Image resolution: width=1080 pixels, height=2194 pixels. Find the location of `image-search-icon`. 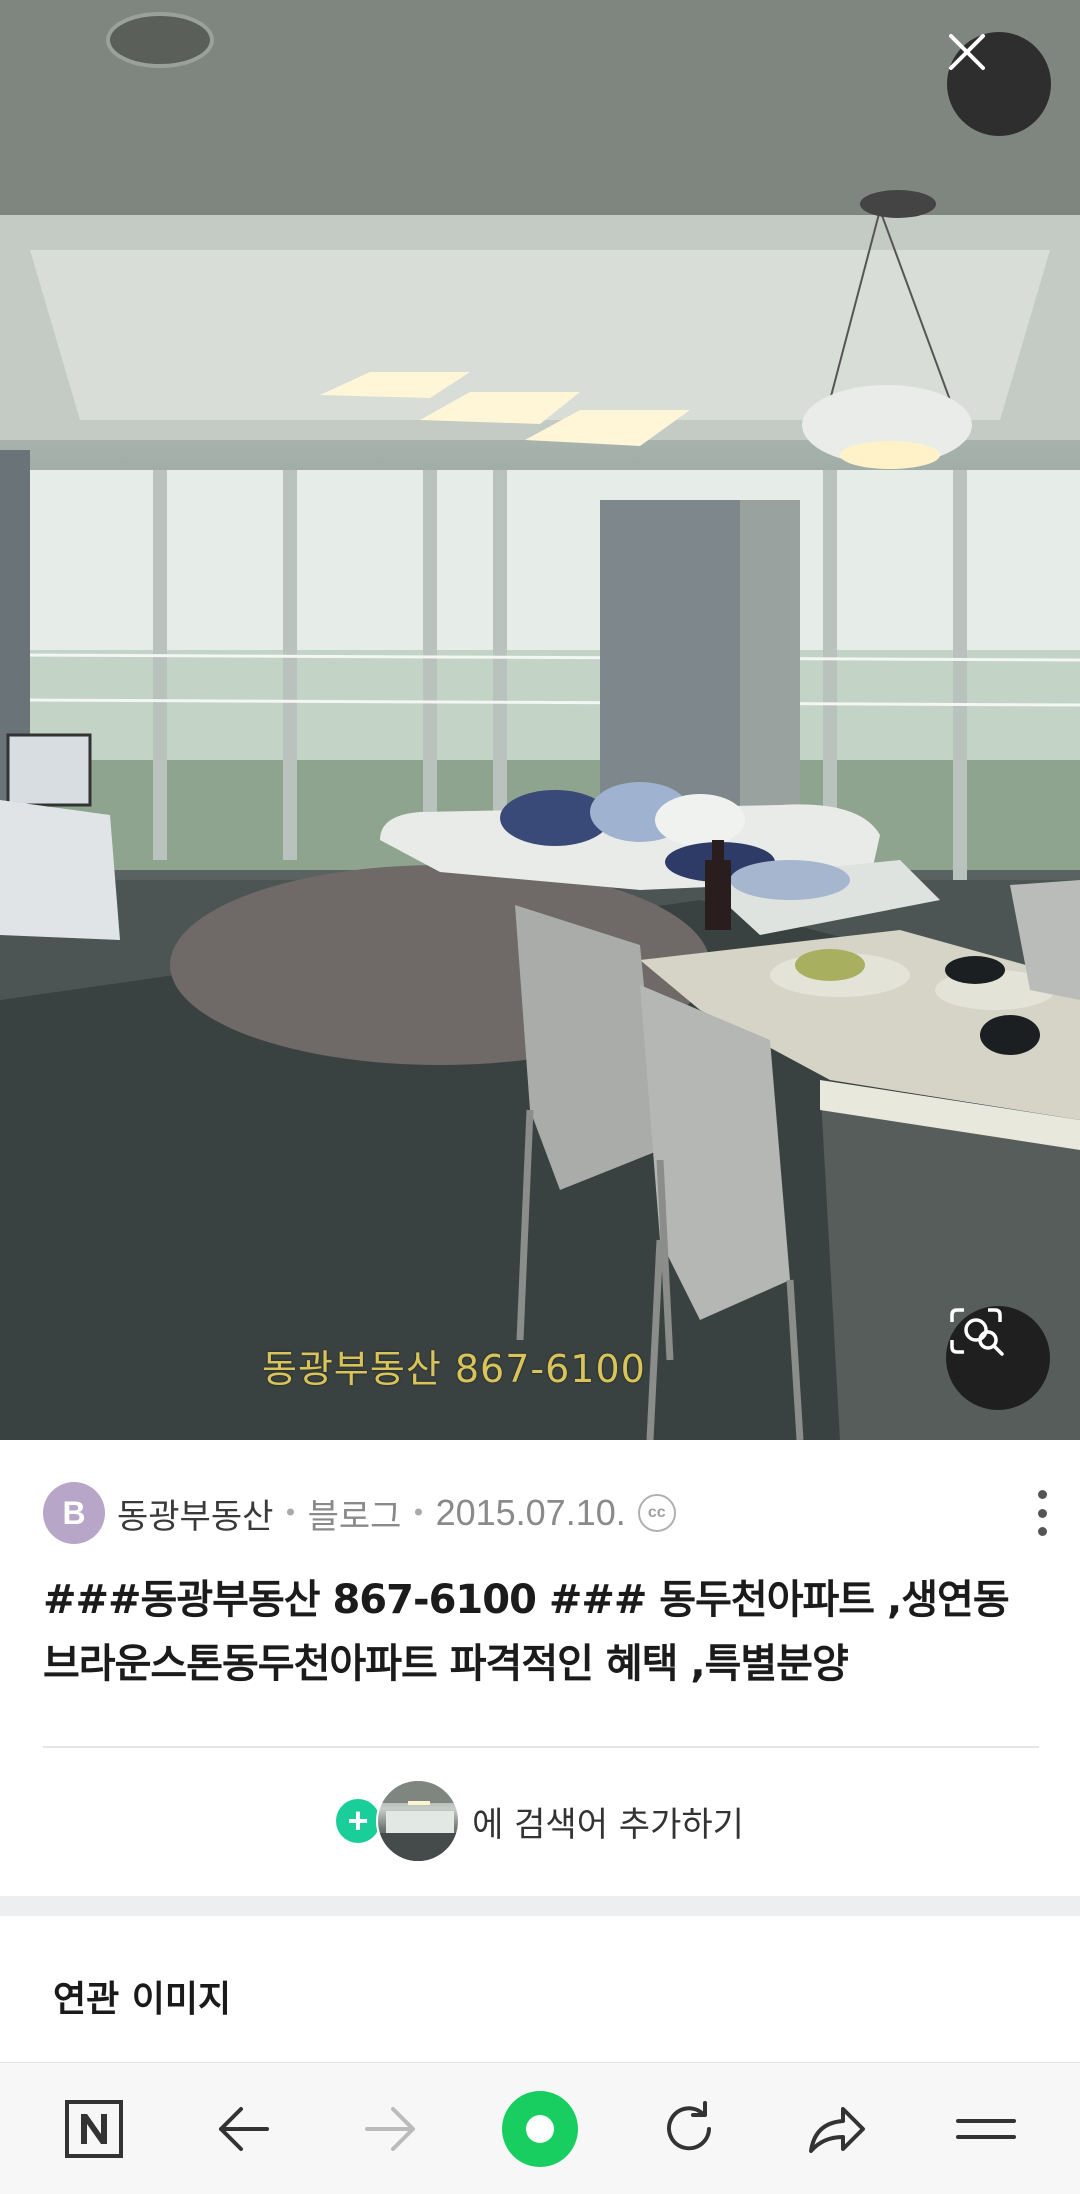

image-search-icon is located at coordinates (977, 1332).